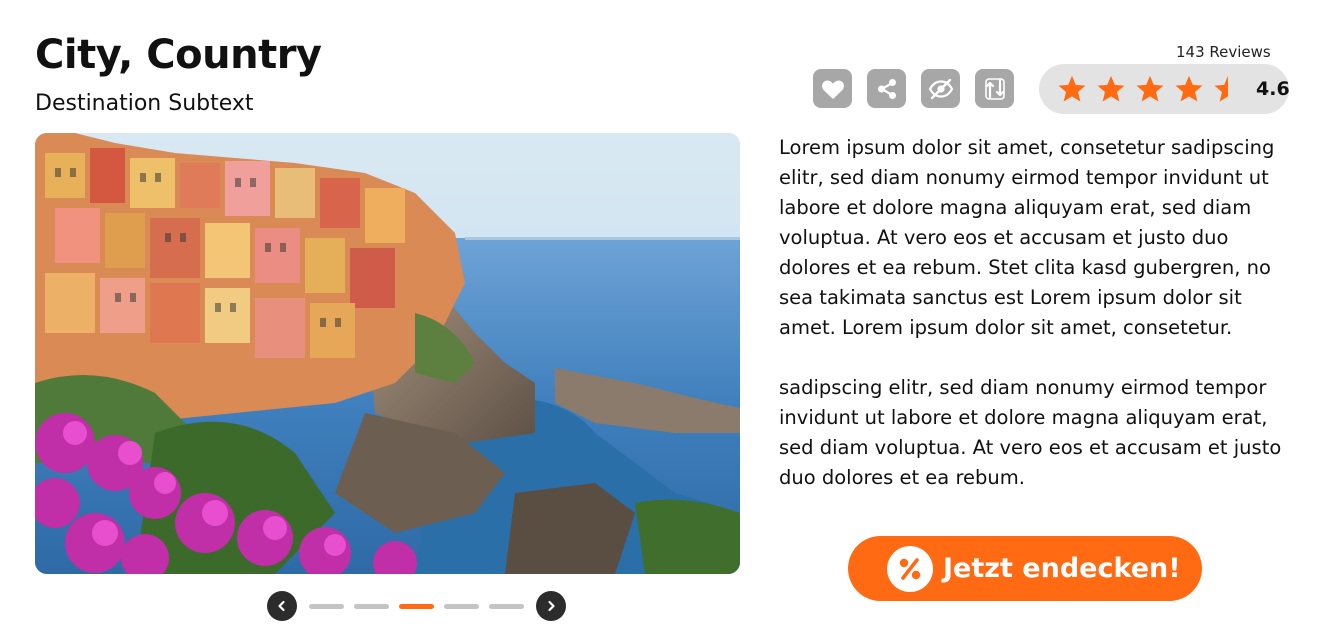  I want to click on hide-button, so click(940, 88).